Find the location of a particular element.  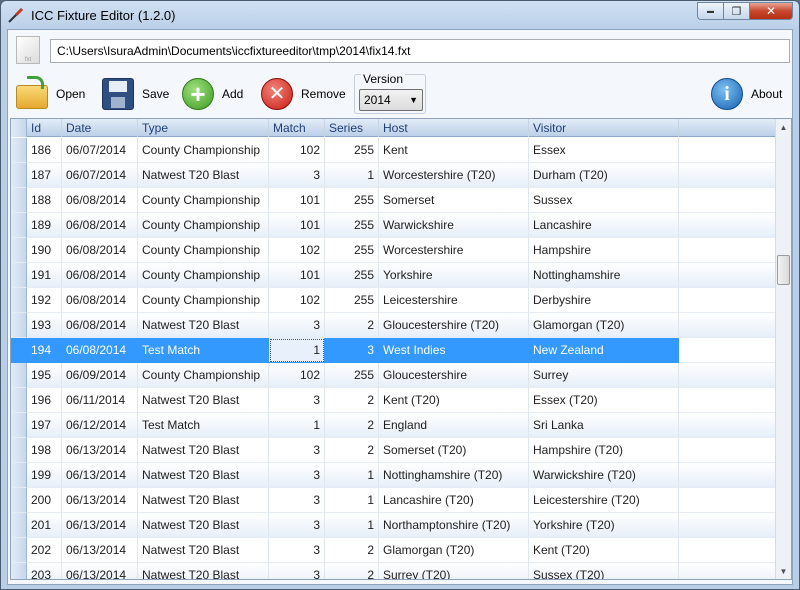

column-header-series: Series is located at coordinates (352, 128).